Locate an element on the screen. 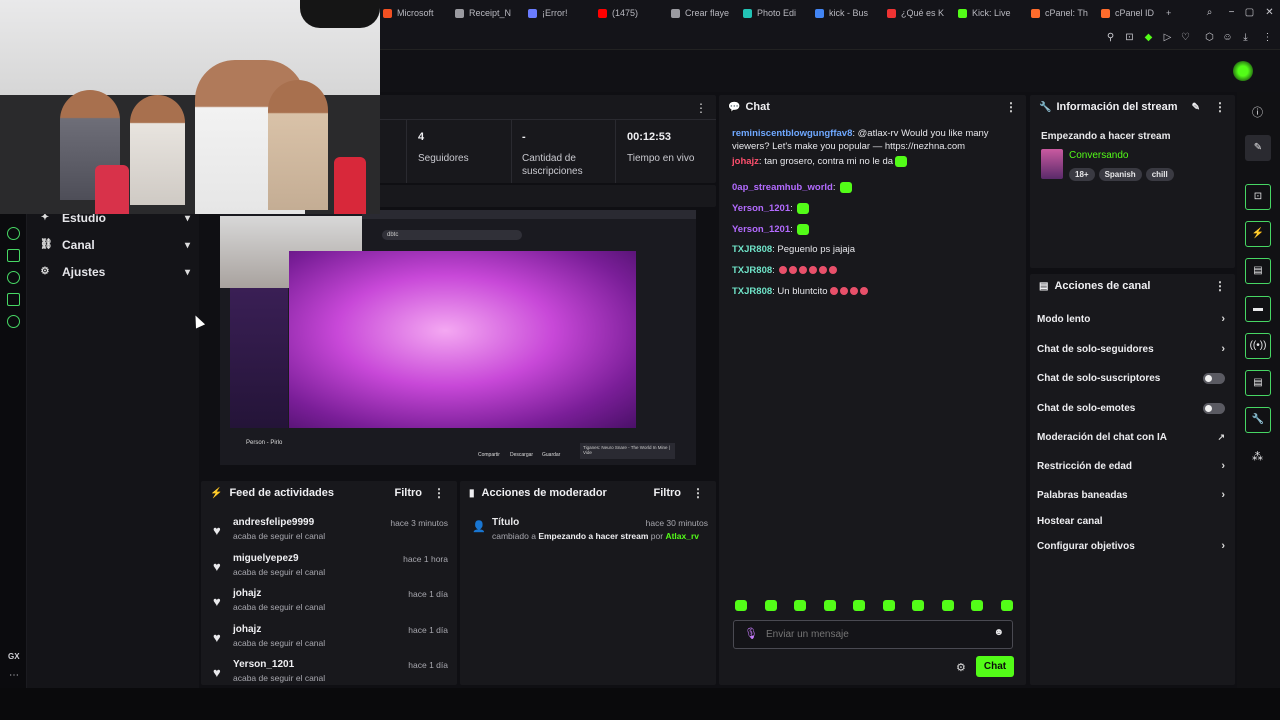 This screenshot has height=720, width=1280. broadcast-tool-button: ((•)) is located at coordinates (1258, 346).